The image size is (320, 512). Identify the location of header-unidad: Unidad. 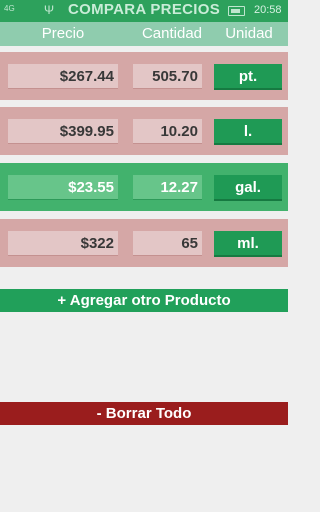
(249, 33).